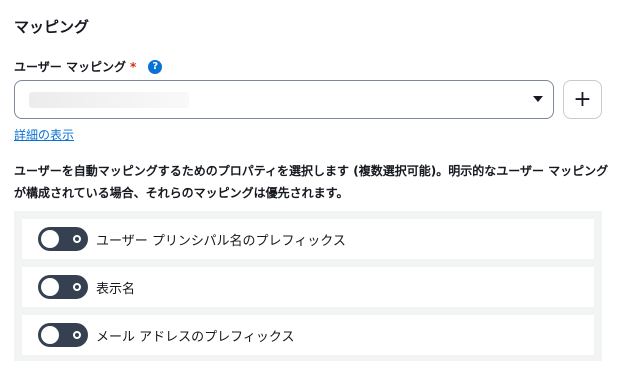 The image size is (622, 376). I want to click on user-mapping-label-text: ユーザー マッピング, so click(70, 67).